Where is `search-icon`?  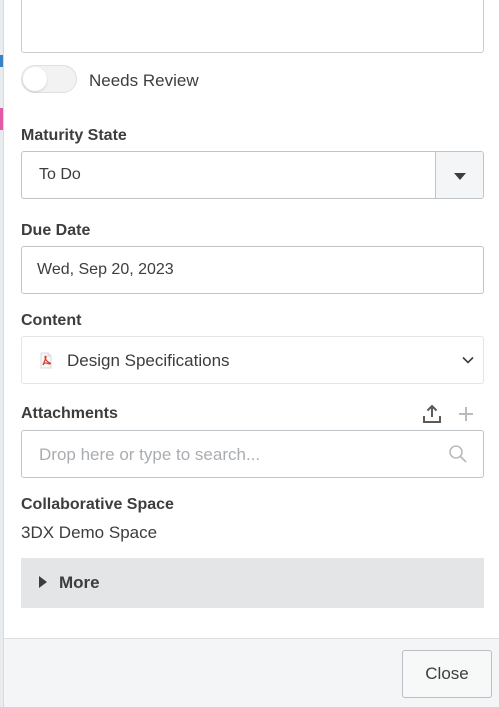
search-icon is located at coordinates (458, 454).